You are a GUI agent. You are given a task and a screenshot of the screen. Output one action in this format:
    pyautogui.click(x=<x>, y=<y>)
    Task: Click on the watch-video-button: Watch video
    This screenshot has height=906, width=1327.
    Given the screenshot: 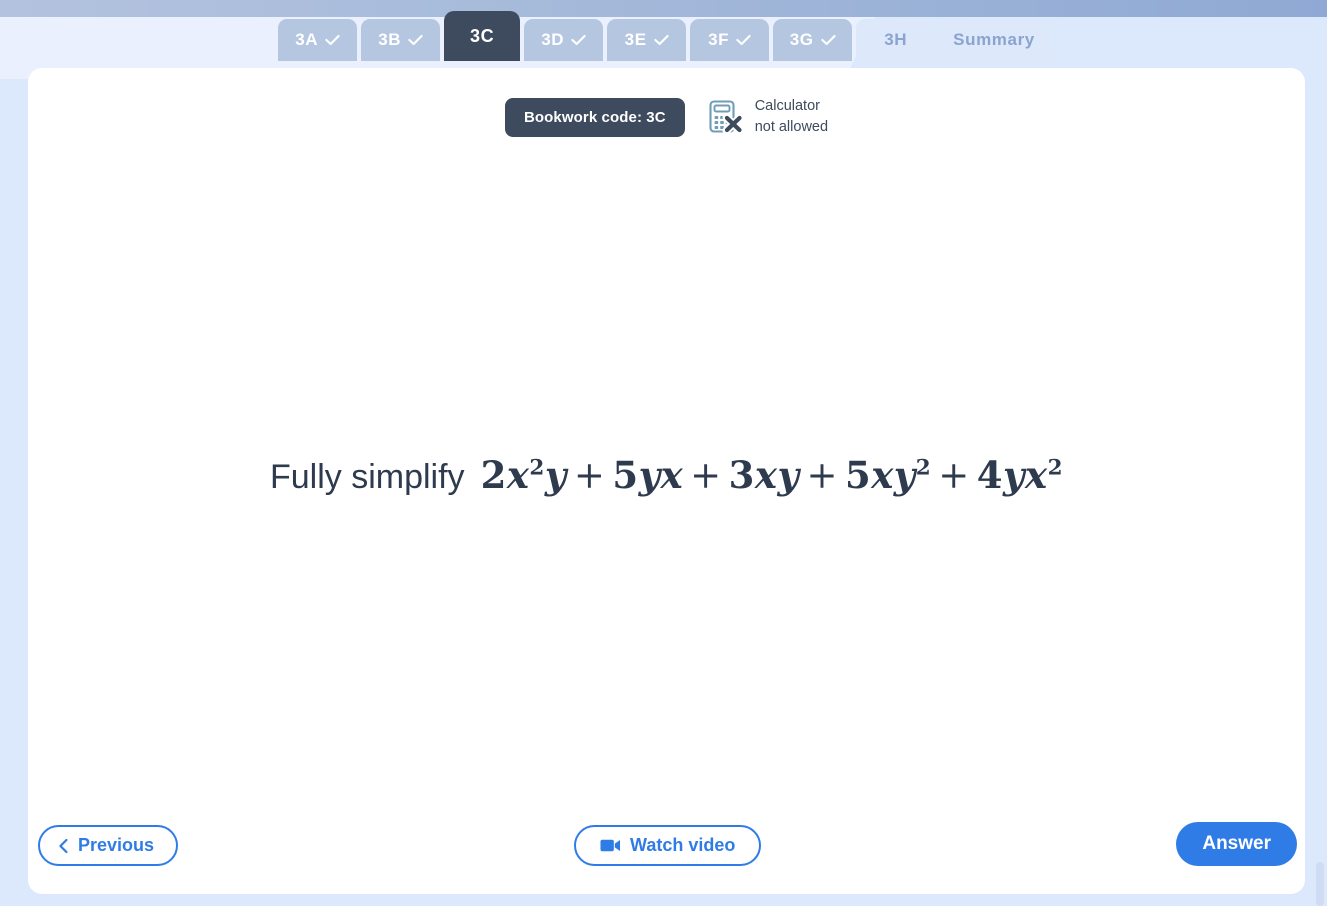 What is the action you would take?
    pyautogui.click(x=668, y=845)
    